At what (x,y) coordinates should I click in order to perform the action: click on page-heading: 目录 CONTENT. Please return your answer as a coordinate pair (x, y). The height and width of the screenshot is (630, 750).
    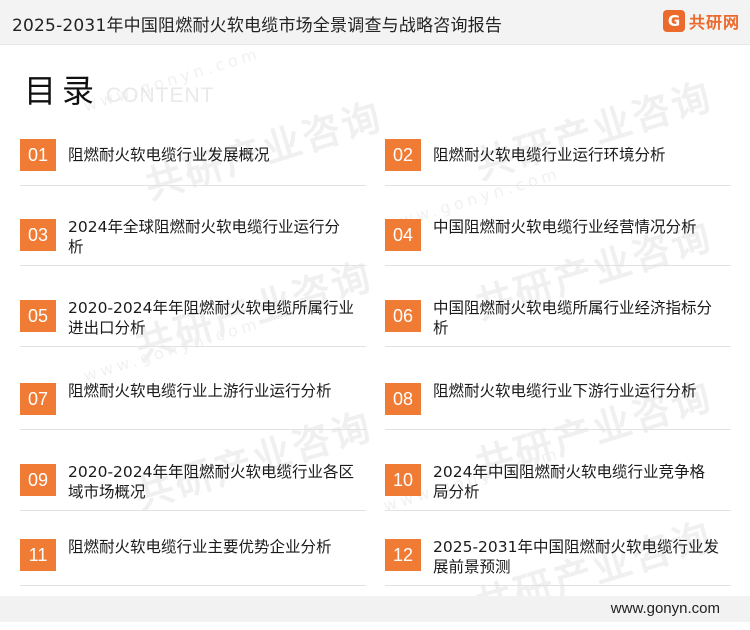
    Looking at the image, I should click on (119, 89).